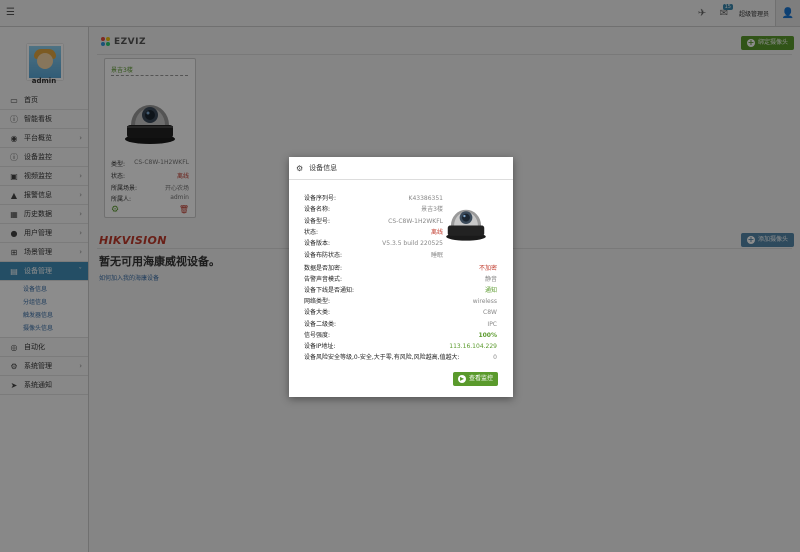 This screenshot has height=552, width=800. I want to click on info-key: 状态:, so click(311, 232).